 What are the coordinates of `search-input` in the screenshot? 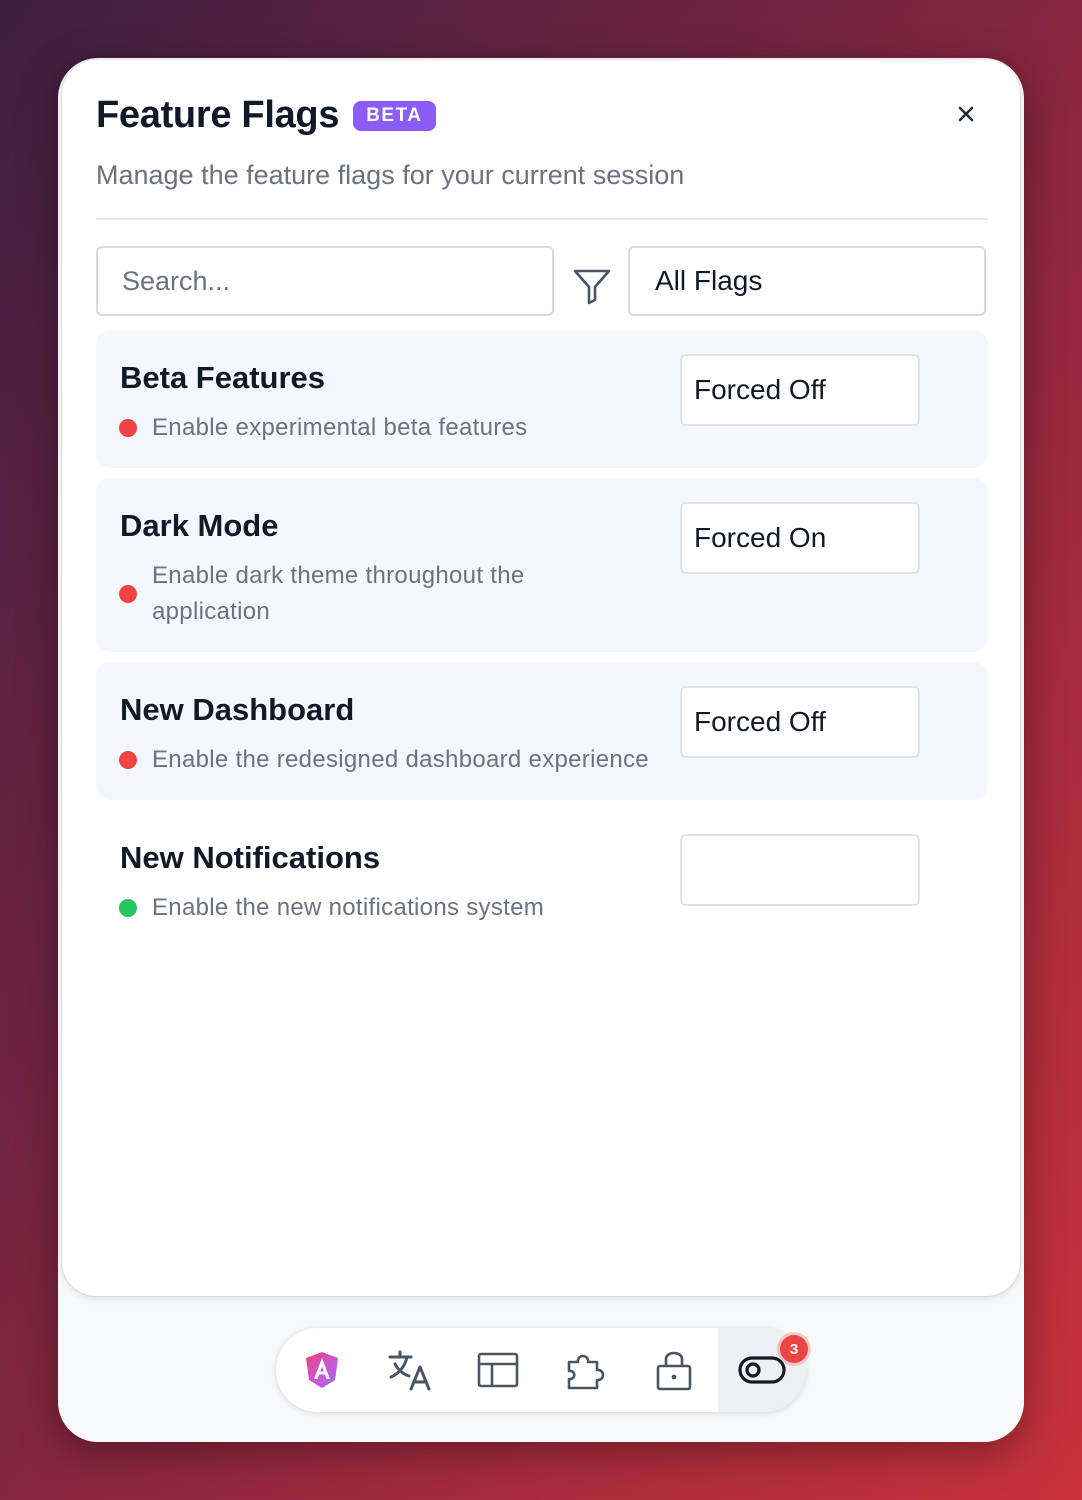 It's located at (325, 281).